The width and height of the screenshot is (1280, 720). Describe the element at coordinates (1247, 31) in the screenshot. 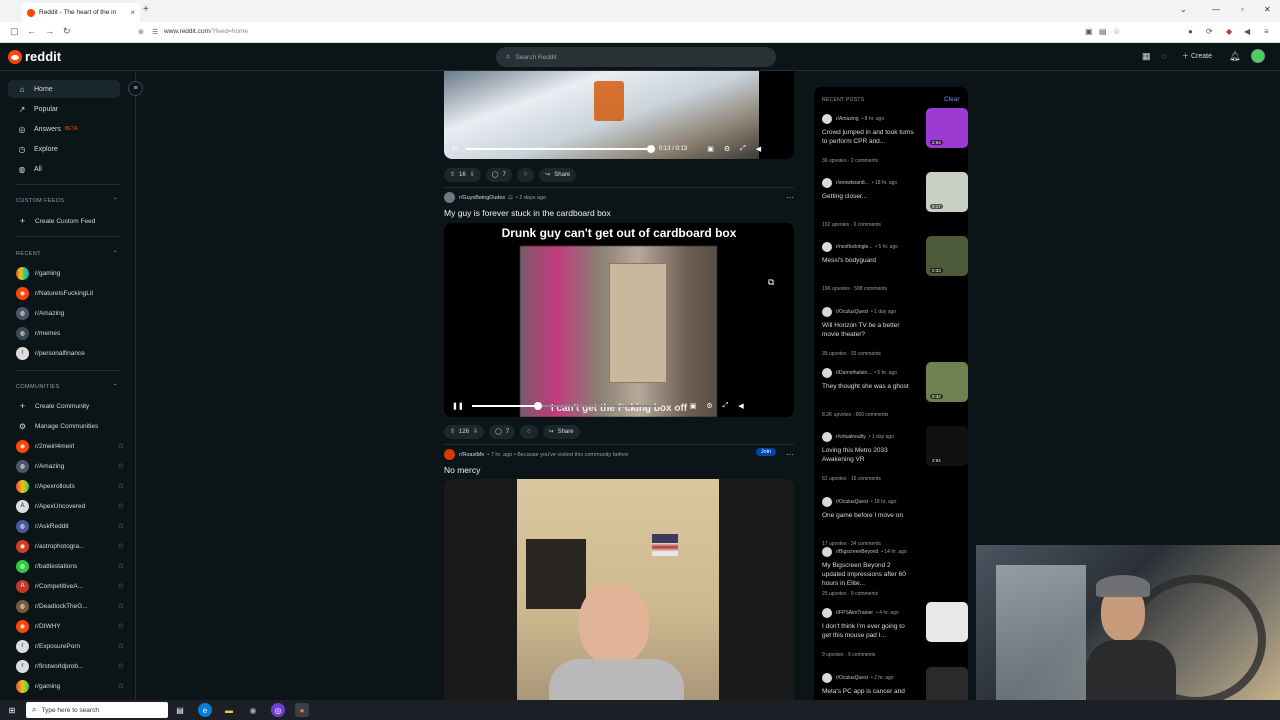

I see `audio-icon: ◀` at that location.